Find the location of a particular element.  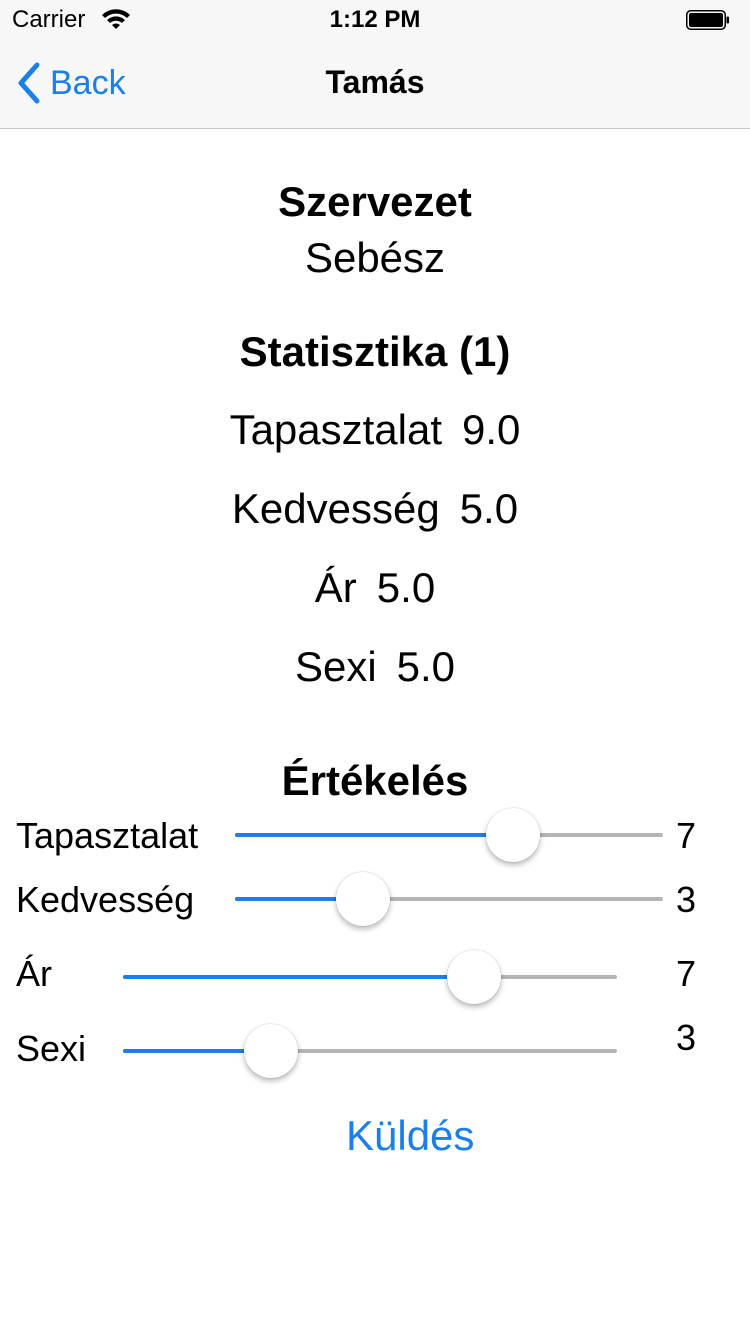

stat-row-ar: Ár 5.0 is located at coordinates (375, 588).